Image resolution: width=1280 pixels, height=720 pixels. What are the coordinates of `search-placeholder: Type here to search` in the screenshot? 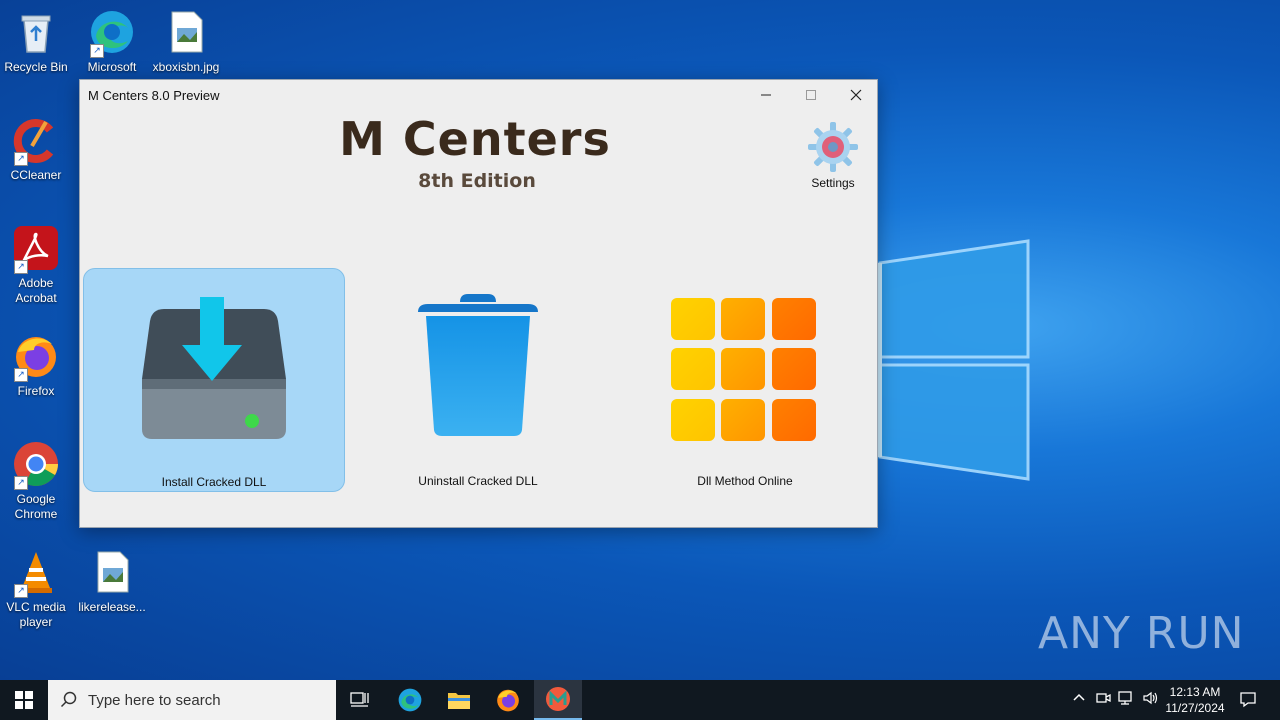 It's located at (154, 700).